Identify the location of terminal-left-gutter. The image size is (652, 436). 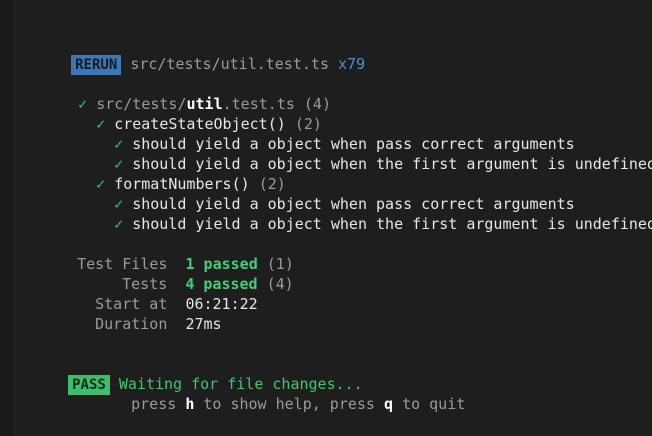
(7, 218).